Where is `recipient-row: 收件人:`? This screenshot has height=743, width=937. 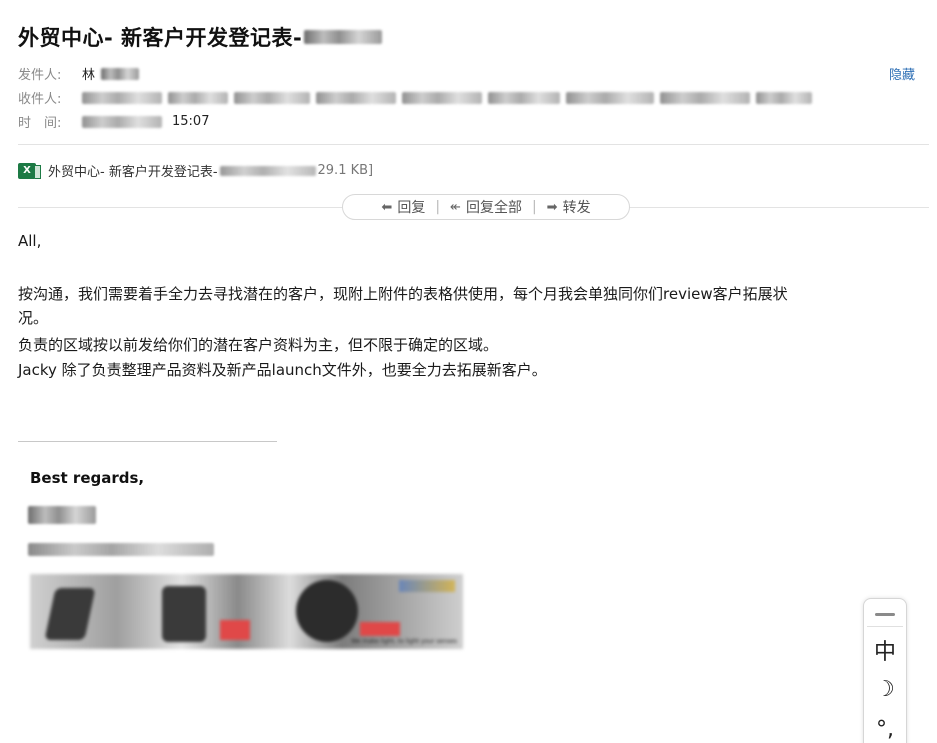
recipient-row: 收件人: is located at coordinates (415, 97).